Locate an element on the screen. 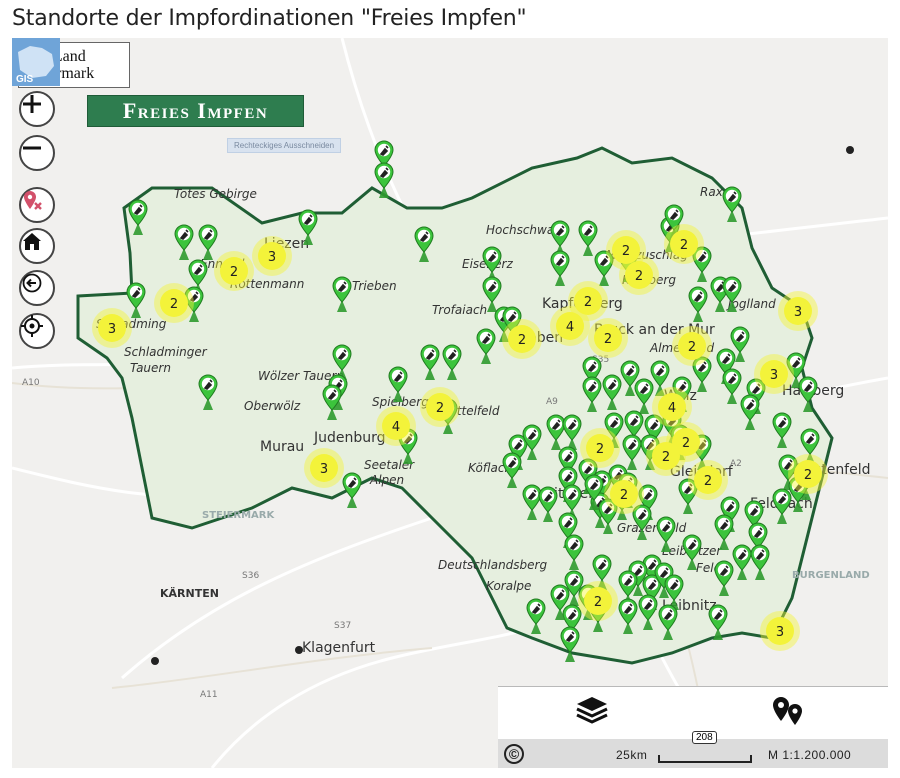 Image resolution: width=900 pixels, height=778 pixels. home-button is located at coordinates (37, 246).